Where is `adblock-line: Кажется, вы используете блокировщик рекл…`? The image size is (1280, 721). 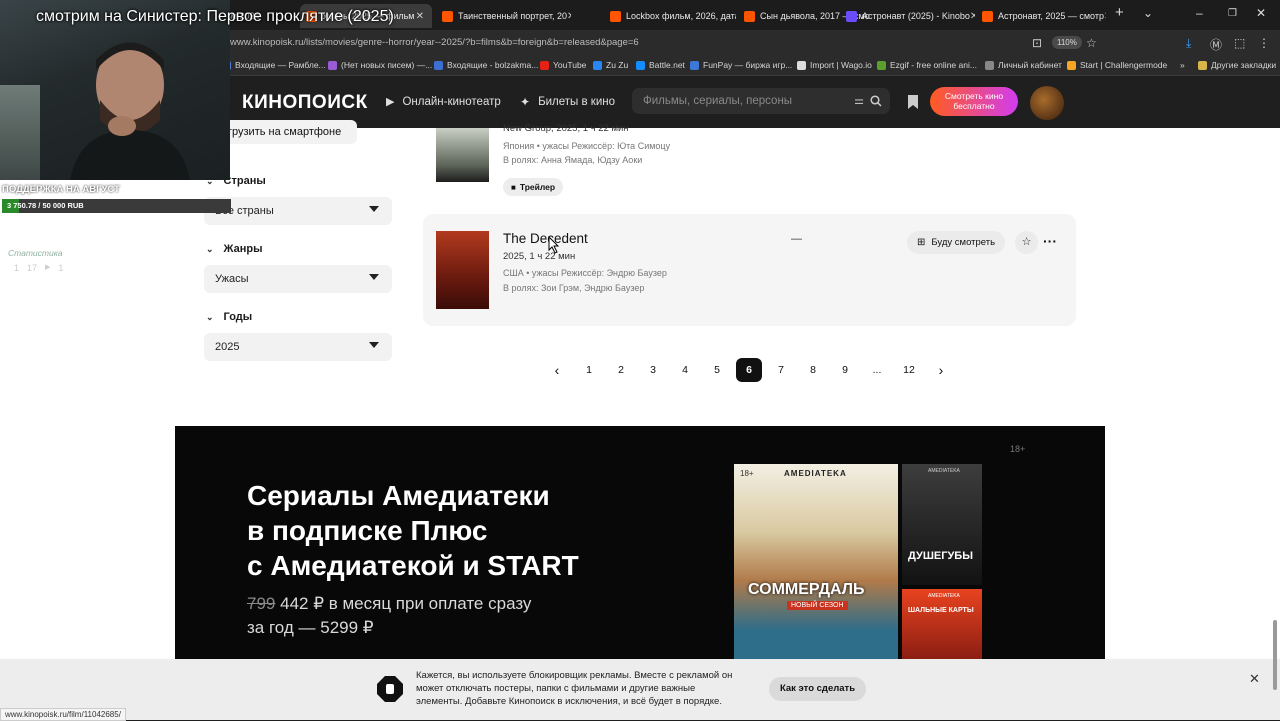
adblock-line: Кажется, вы используете блокировщик рекл… is located at coordinates (574, 675).